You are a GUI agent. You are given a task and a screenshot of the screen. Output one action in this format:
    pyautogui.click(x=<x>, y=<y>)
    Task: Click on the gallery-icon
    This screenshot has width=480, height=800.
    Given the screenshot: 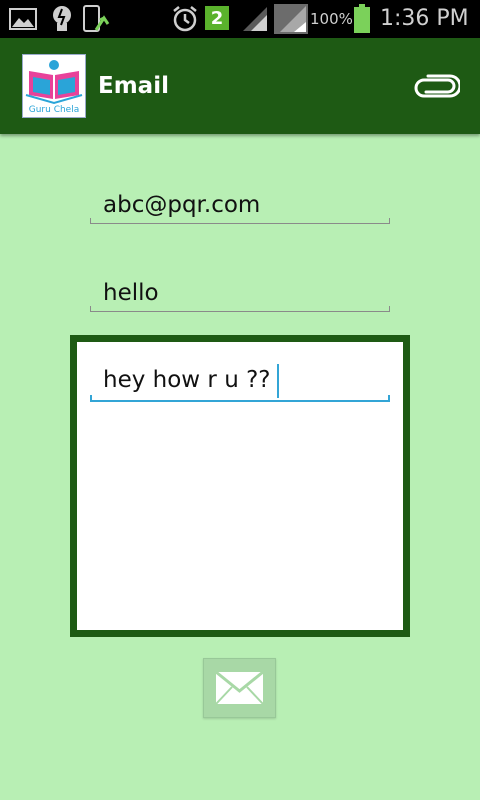 What is the action you would take?
    pyautogui.click(x=23, y=19)
    